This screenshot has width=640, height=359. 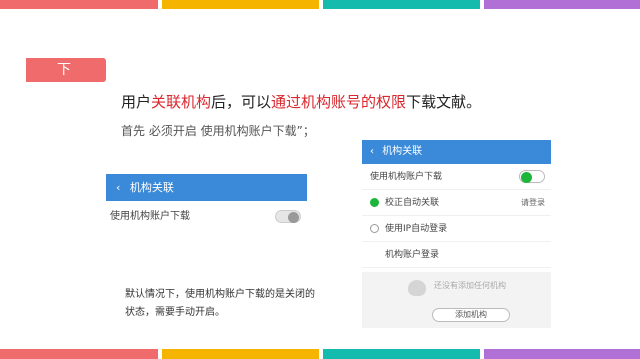 What do you see at coordinates (320, 354) in the screenshot?
I see `bottom-color-stripe` at bounding box center [320, 354].